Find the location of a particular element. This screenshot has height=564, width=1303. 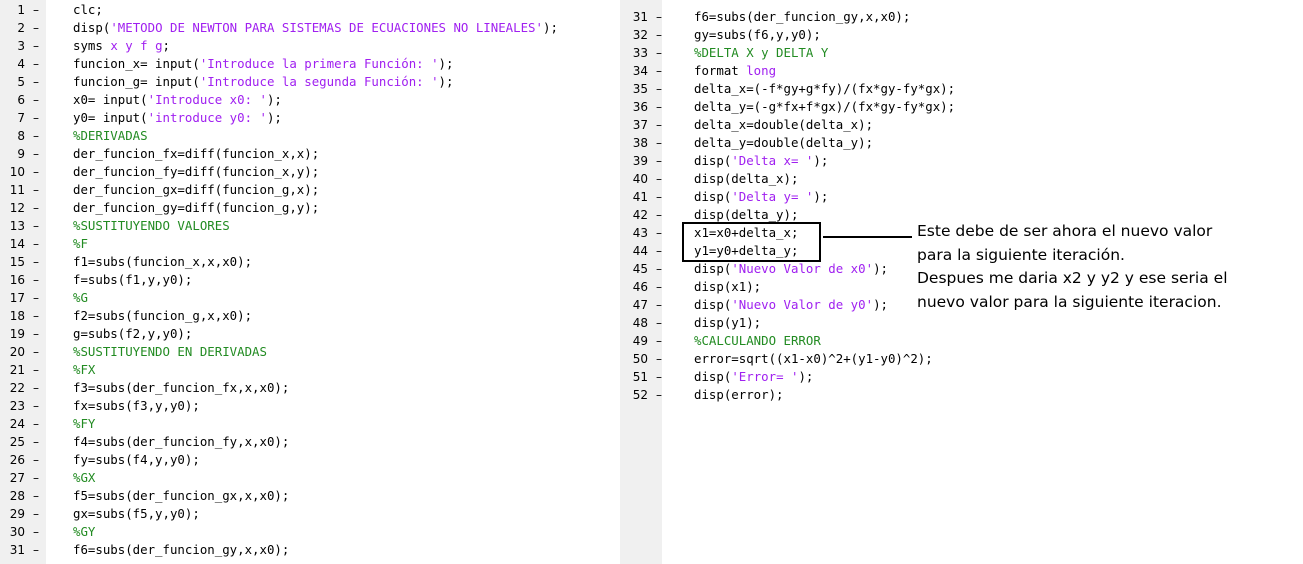

code-line: 22– f3=subs(der_funcion_fx,x,x0); is located at coordinates (305, 388).